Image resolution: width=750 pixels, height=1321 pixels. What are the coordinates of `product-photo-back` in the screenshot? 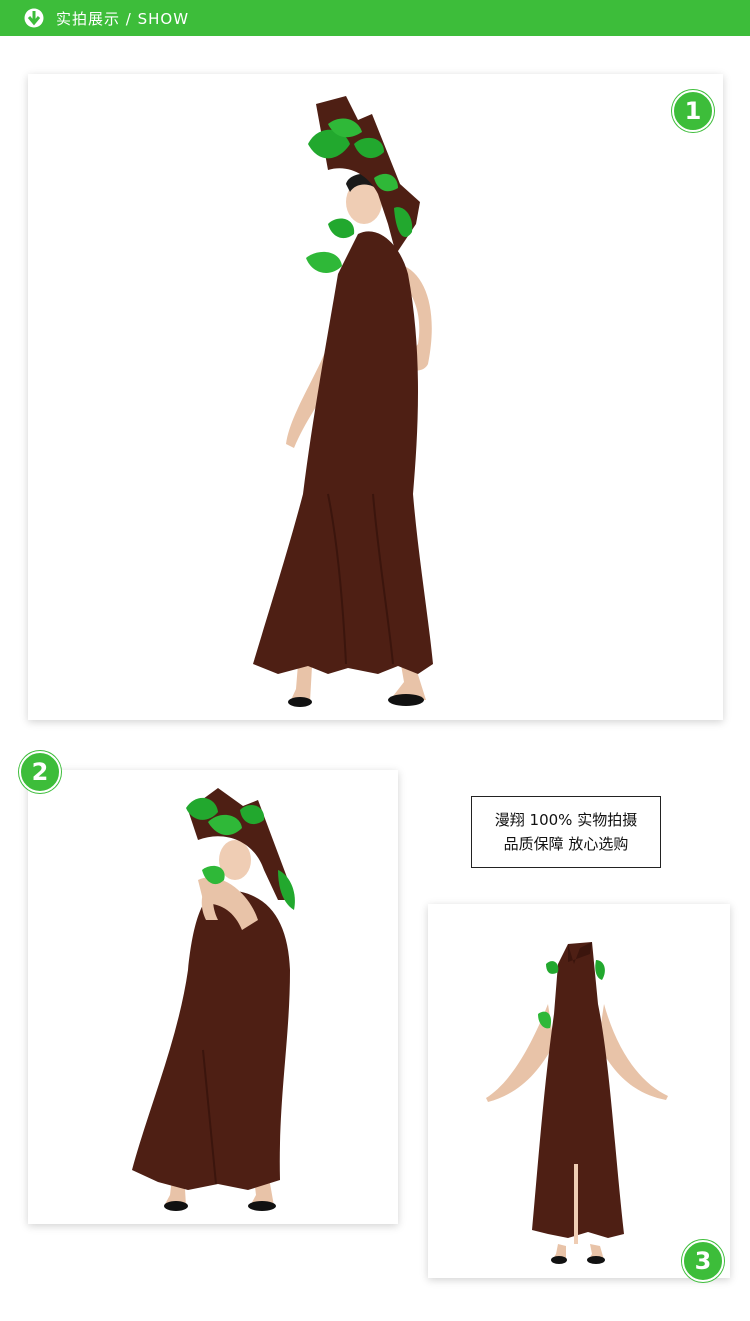 It's located at (579, 1091).